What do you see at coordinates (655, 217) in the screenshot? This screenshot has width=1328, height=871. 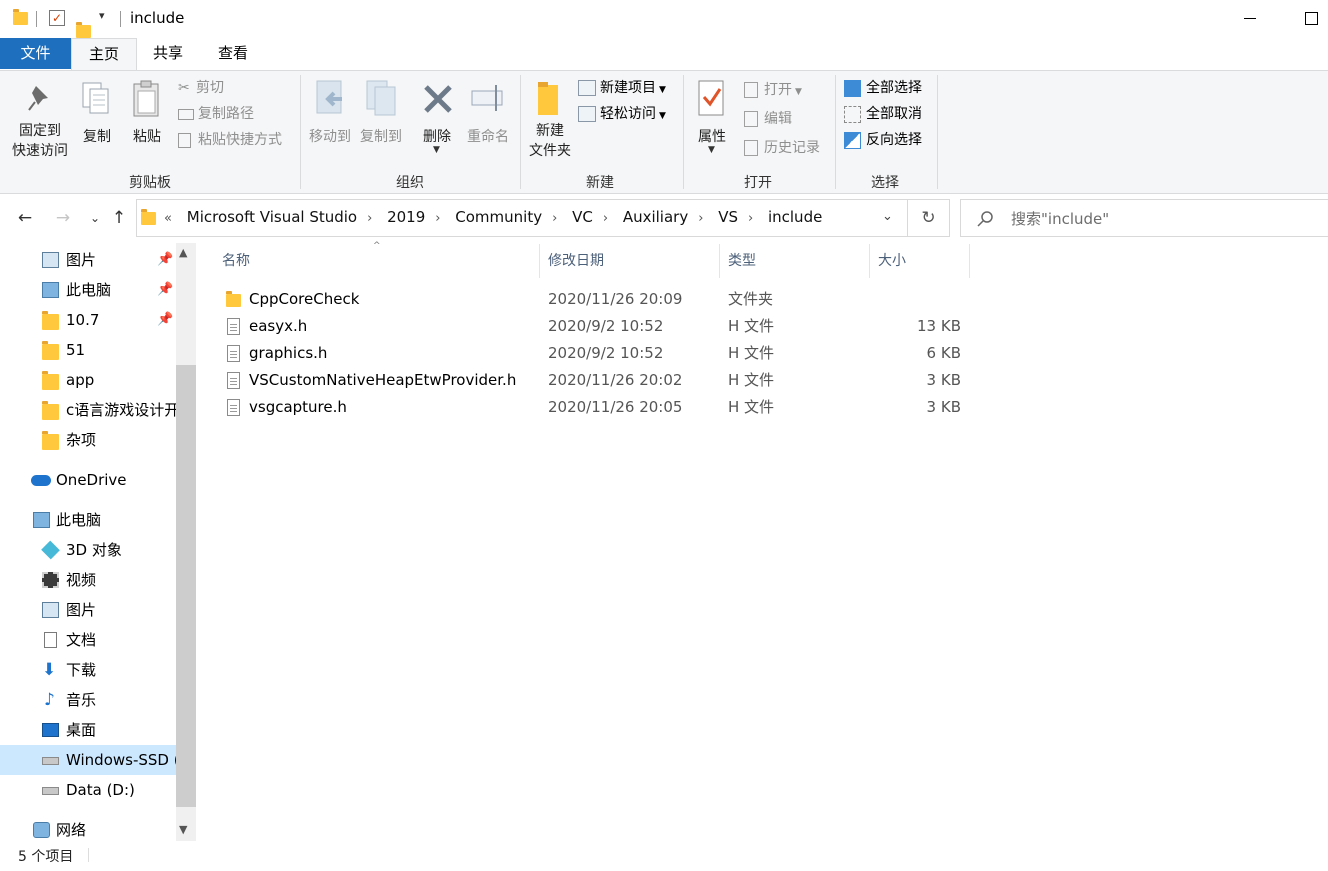 I see `breadcrumb-item: Auxiliary` at bounding box center [655, 217].